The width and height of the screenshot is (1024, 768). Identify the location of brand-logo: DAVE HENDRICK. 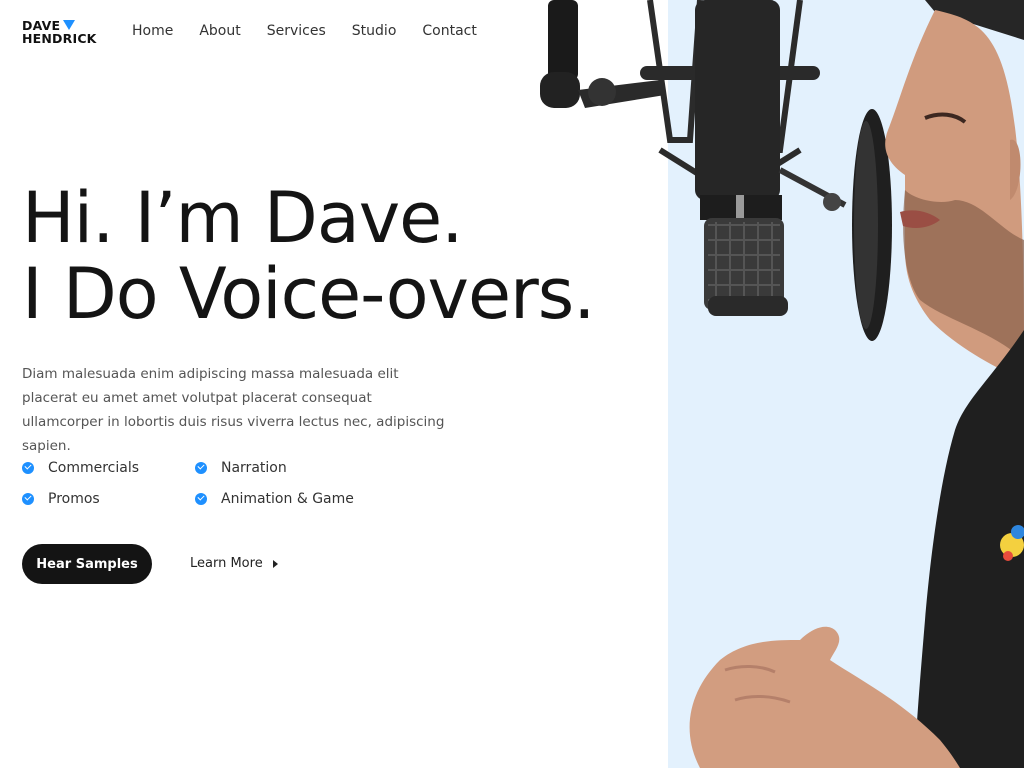
(62, 32).